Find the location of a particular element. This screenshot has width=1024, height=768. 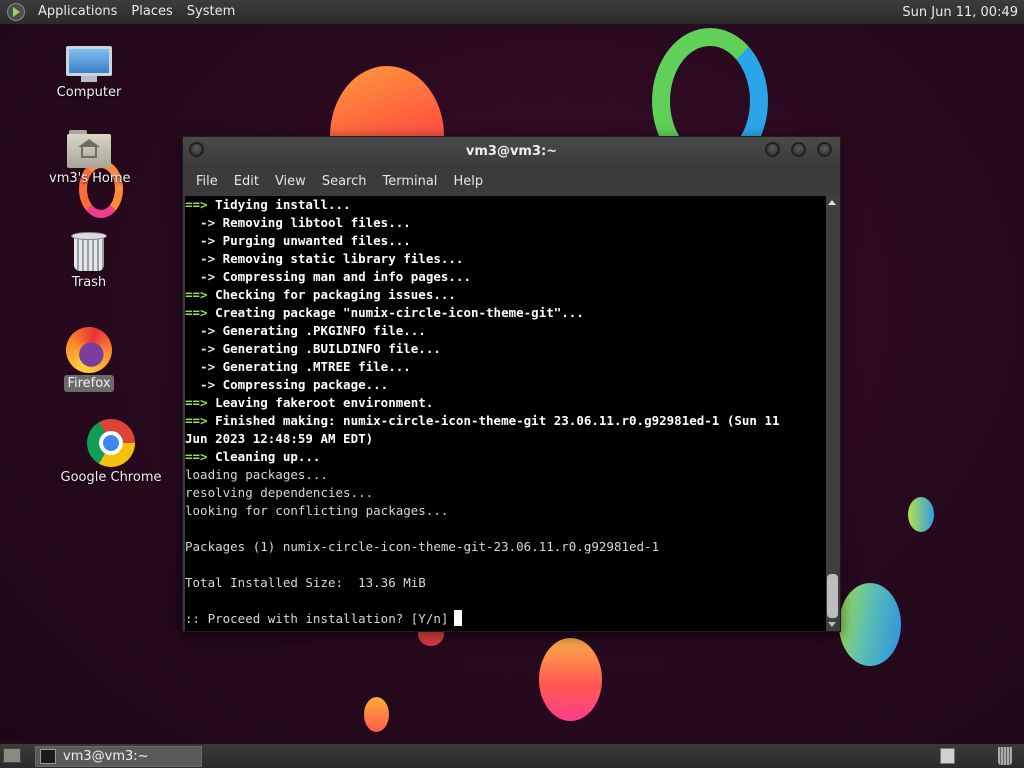

trash-icon is located at coordinates (89, 251).